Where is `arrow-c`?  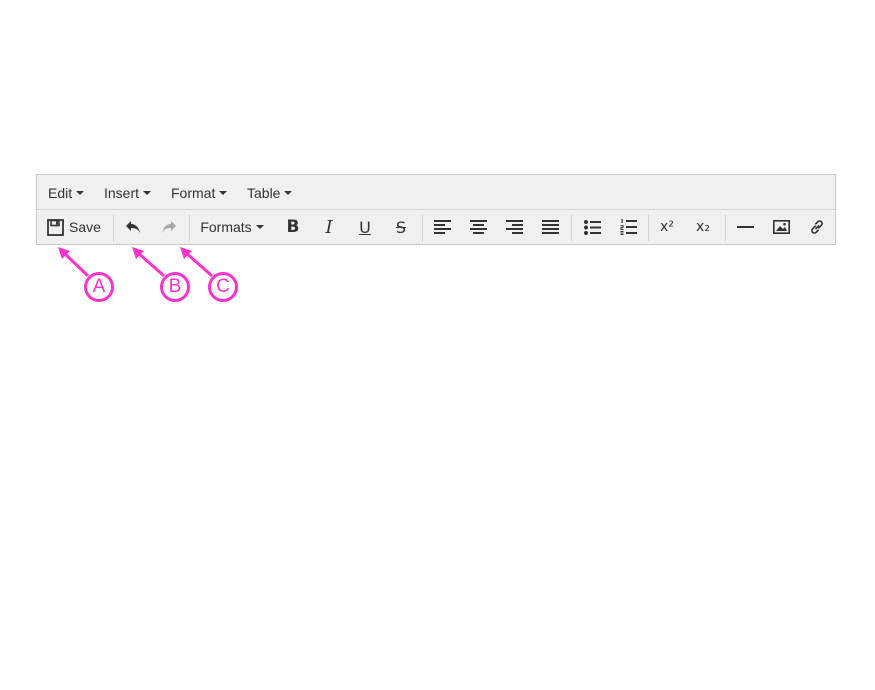 arrow-c is located at coordinates (198, 263).